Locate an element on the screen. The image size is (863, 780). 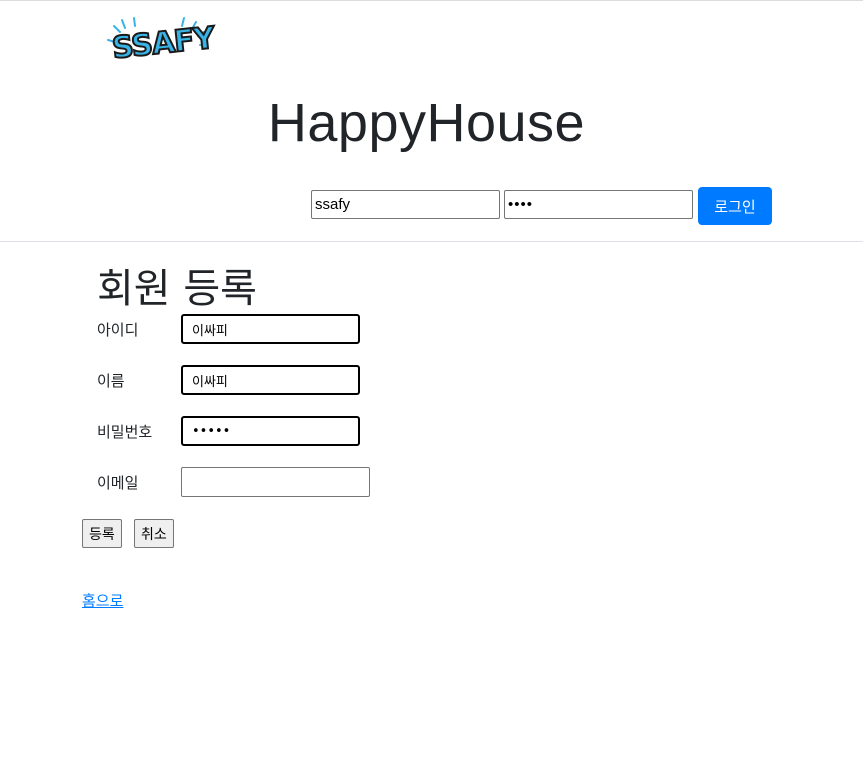
userid-label: 아이디 is located at coordinates (118, 330).